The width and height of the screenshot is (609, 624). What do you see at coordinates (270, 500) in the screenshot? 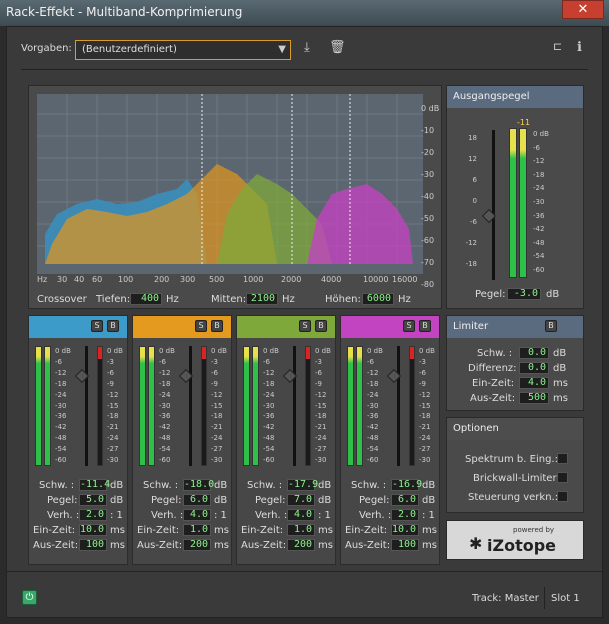
I see `band-gain-label: Pegel:` at bounding box center [270, 500].